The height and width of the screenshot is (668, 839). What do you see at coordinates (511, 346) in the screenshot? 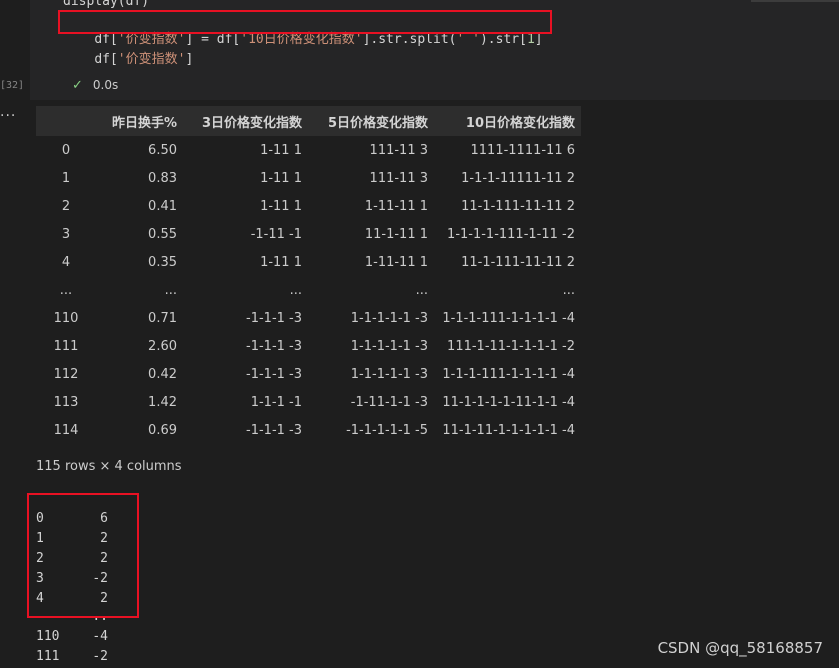
I see `table-cell: 111-1-11-1-1-1-1 -2` at bounding box center [511, 346].